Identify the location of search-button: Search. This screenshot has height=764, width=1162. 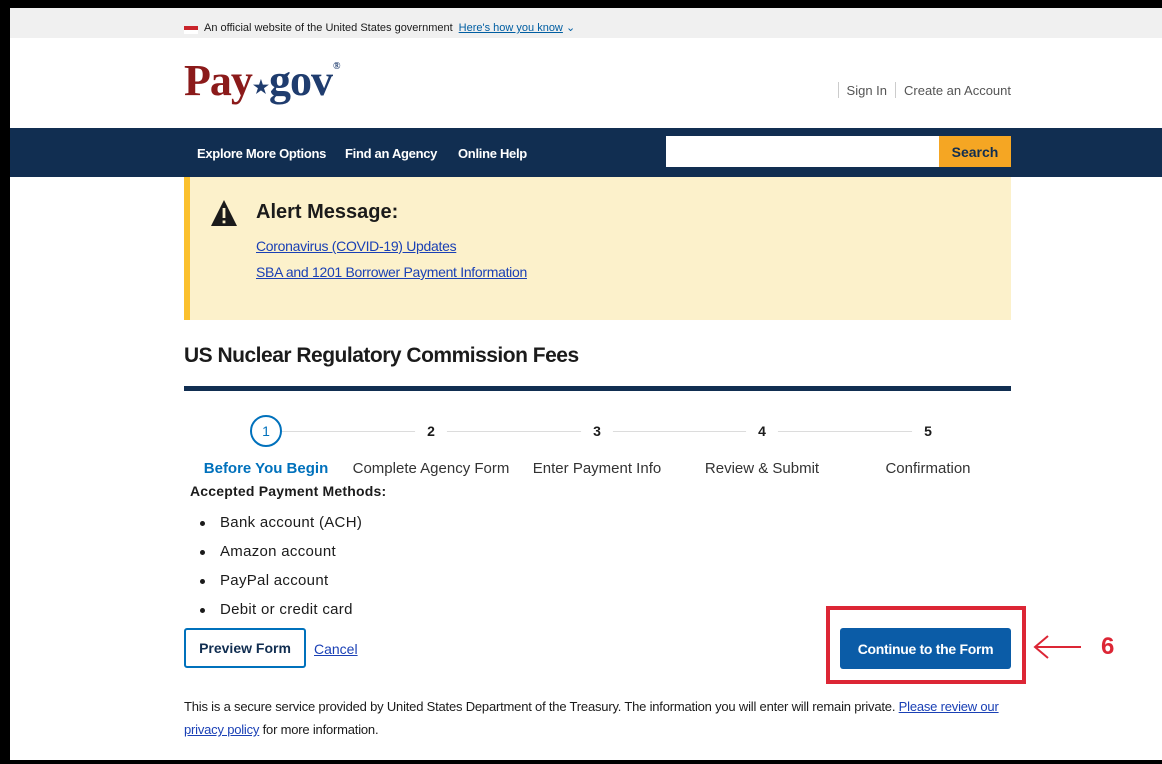
(975, 151).